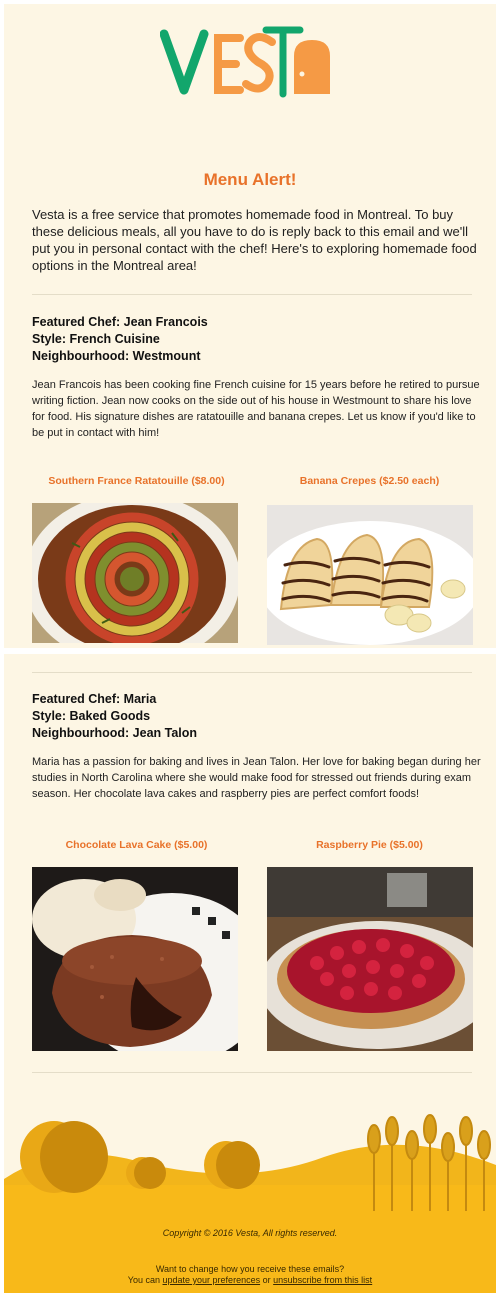 Image resolution: width=500 pixels, height=1297 pixels. What do you see at coordinates (212, 1280) in the screenshot?
I see `update-preferences-link: update your preferences` at bounding box center [212, 1280].